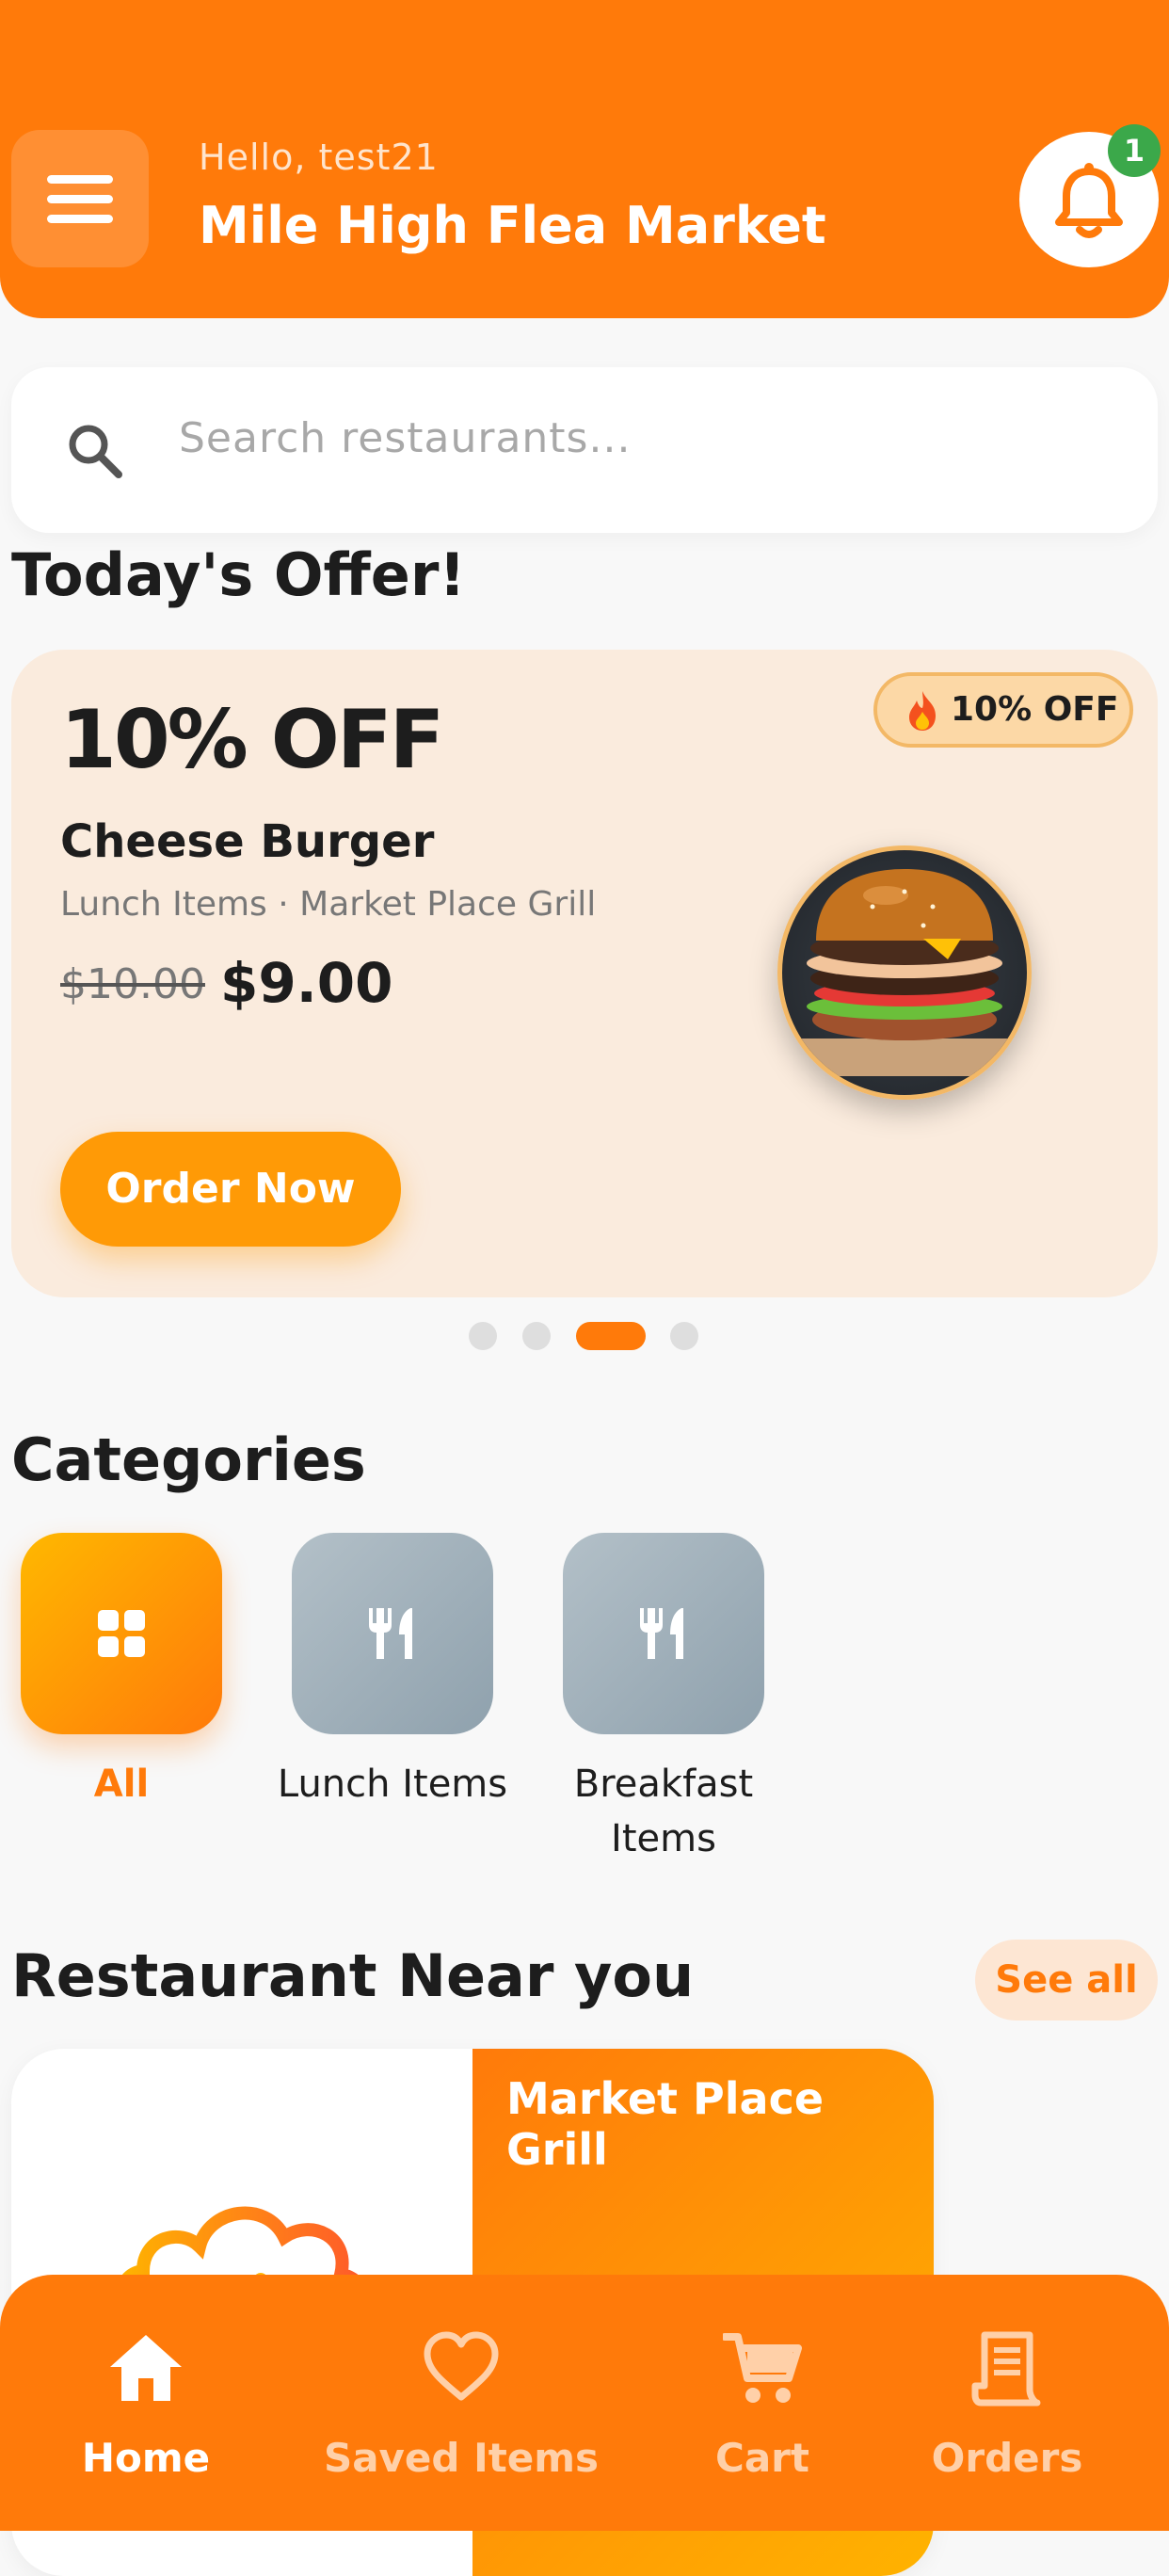 Image resolution: width=1169 pixels, height=2576 pixels. I want to click on cart-icon, so click(762, 2368).